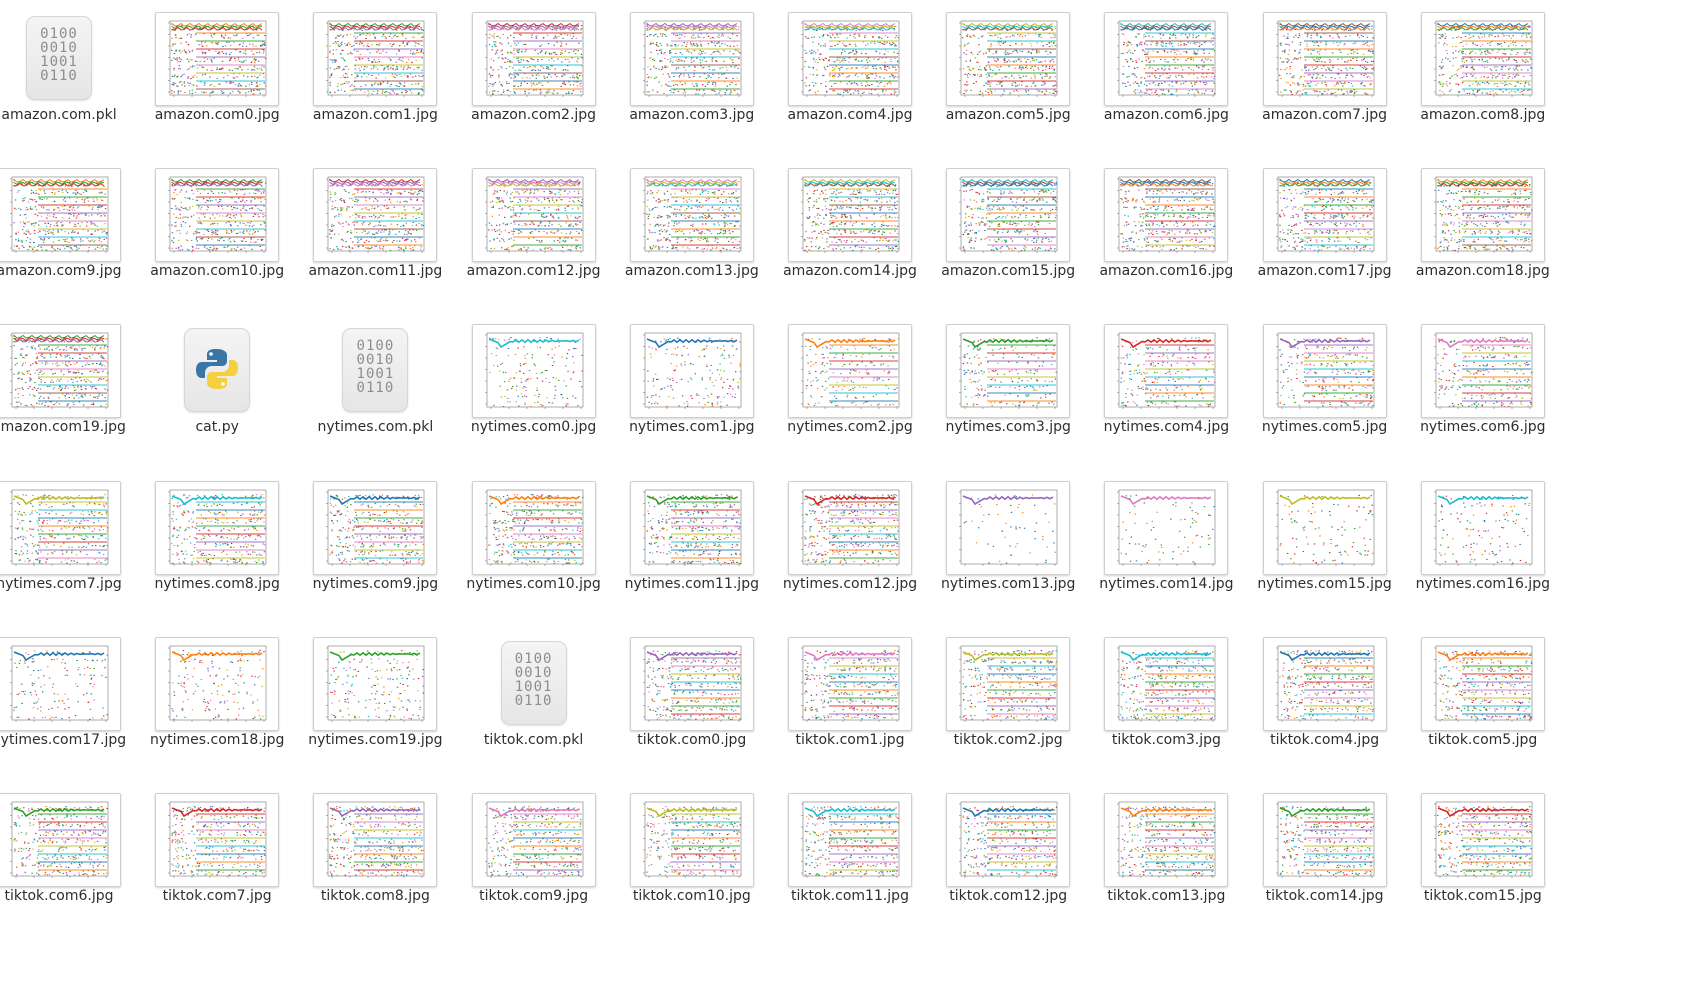  Describe the element at coordinates (1008, 387) in the screenshot. I see `file-item: nytimes.com3.jpg` at that location.